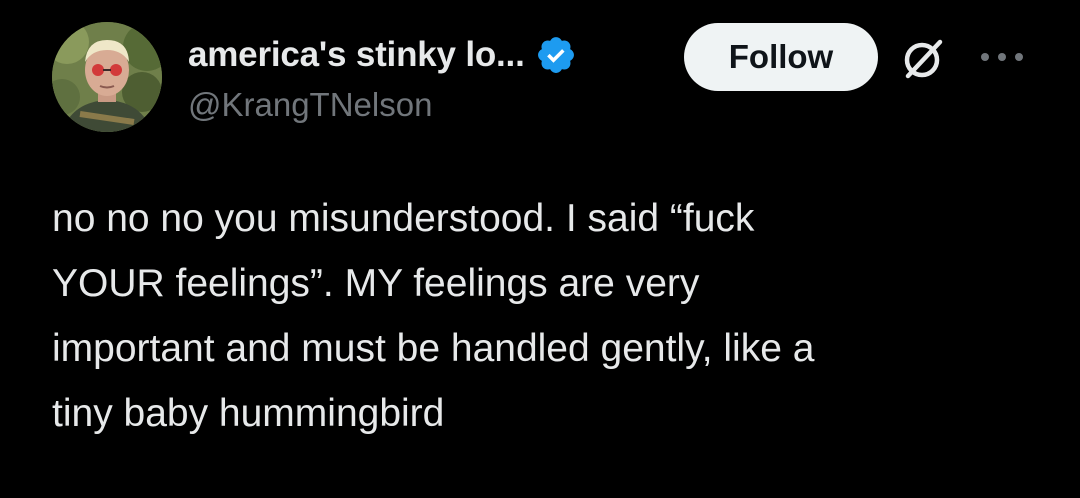 This screenshot has width=1080, height=498. I want to click on verified-badge-icon, so click(556, 55).